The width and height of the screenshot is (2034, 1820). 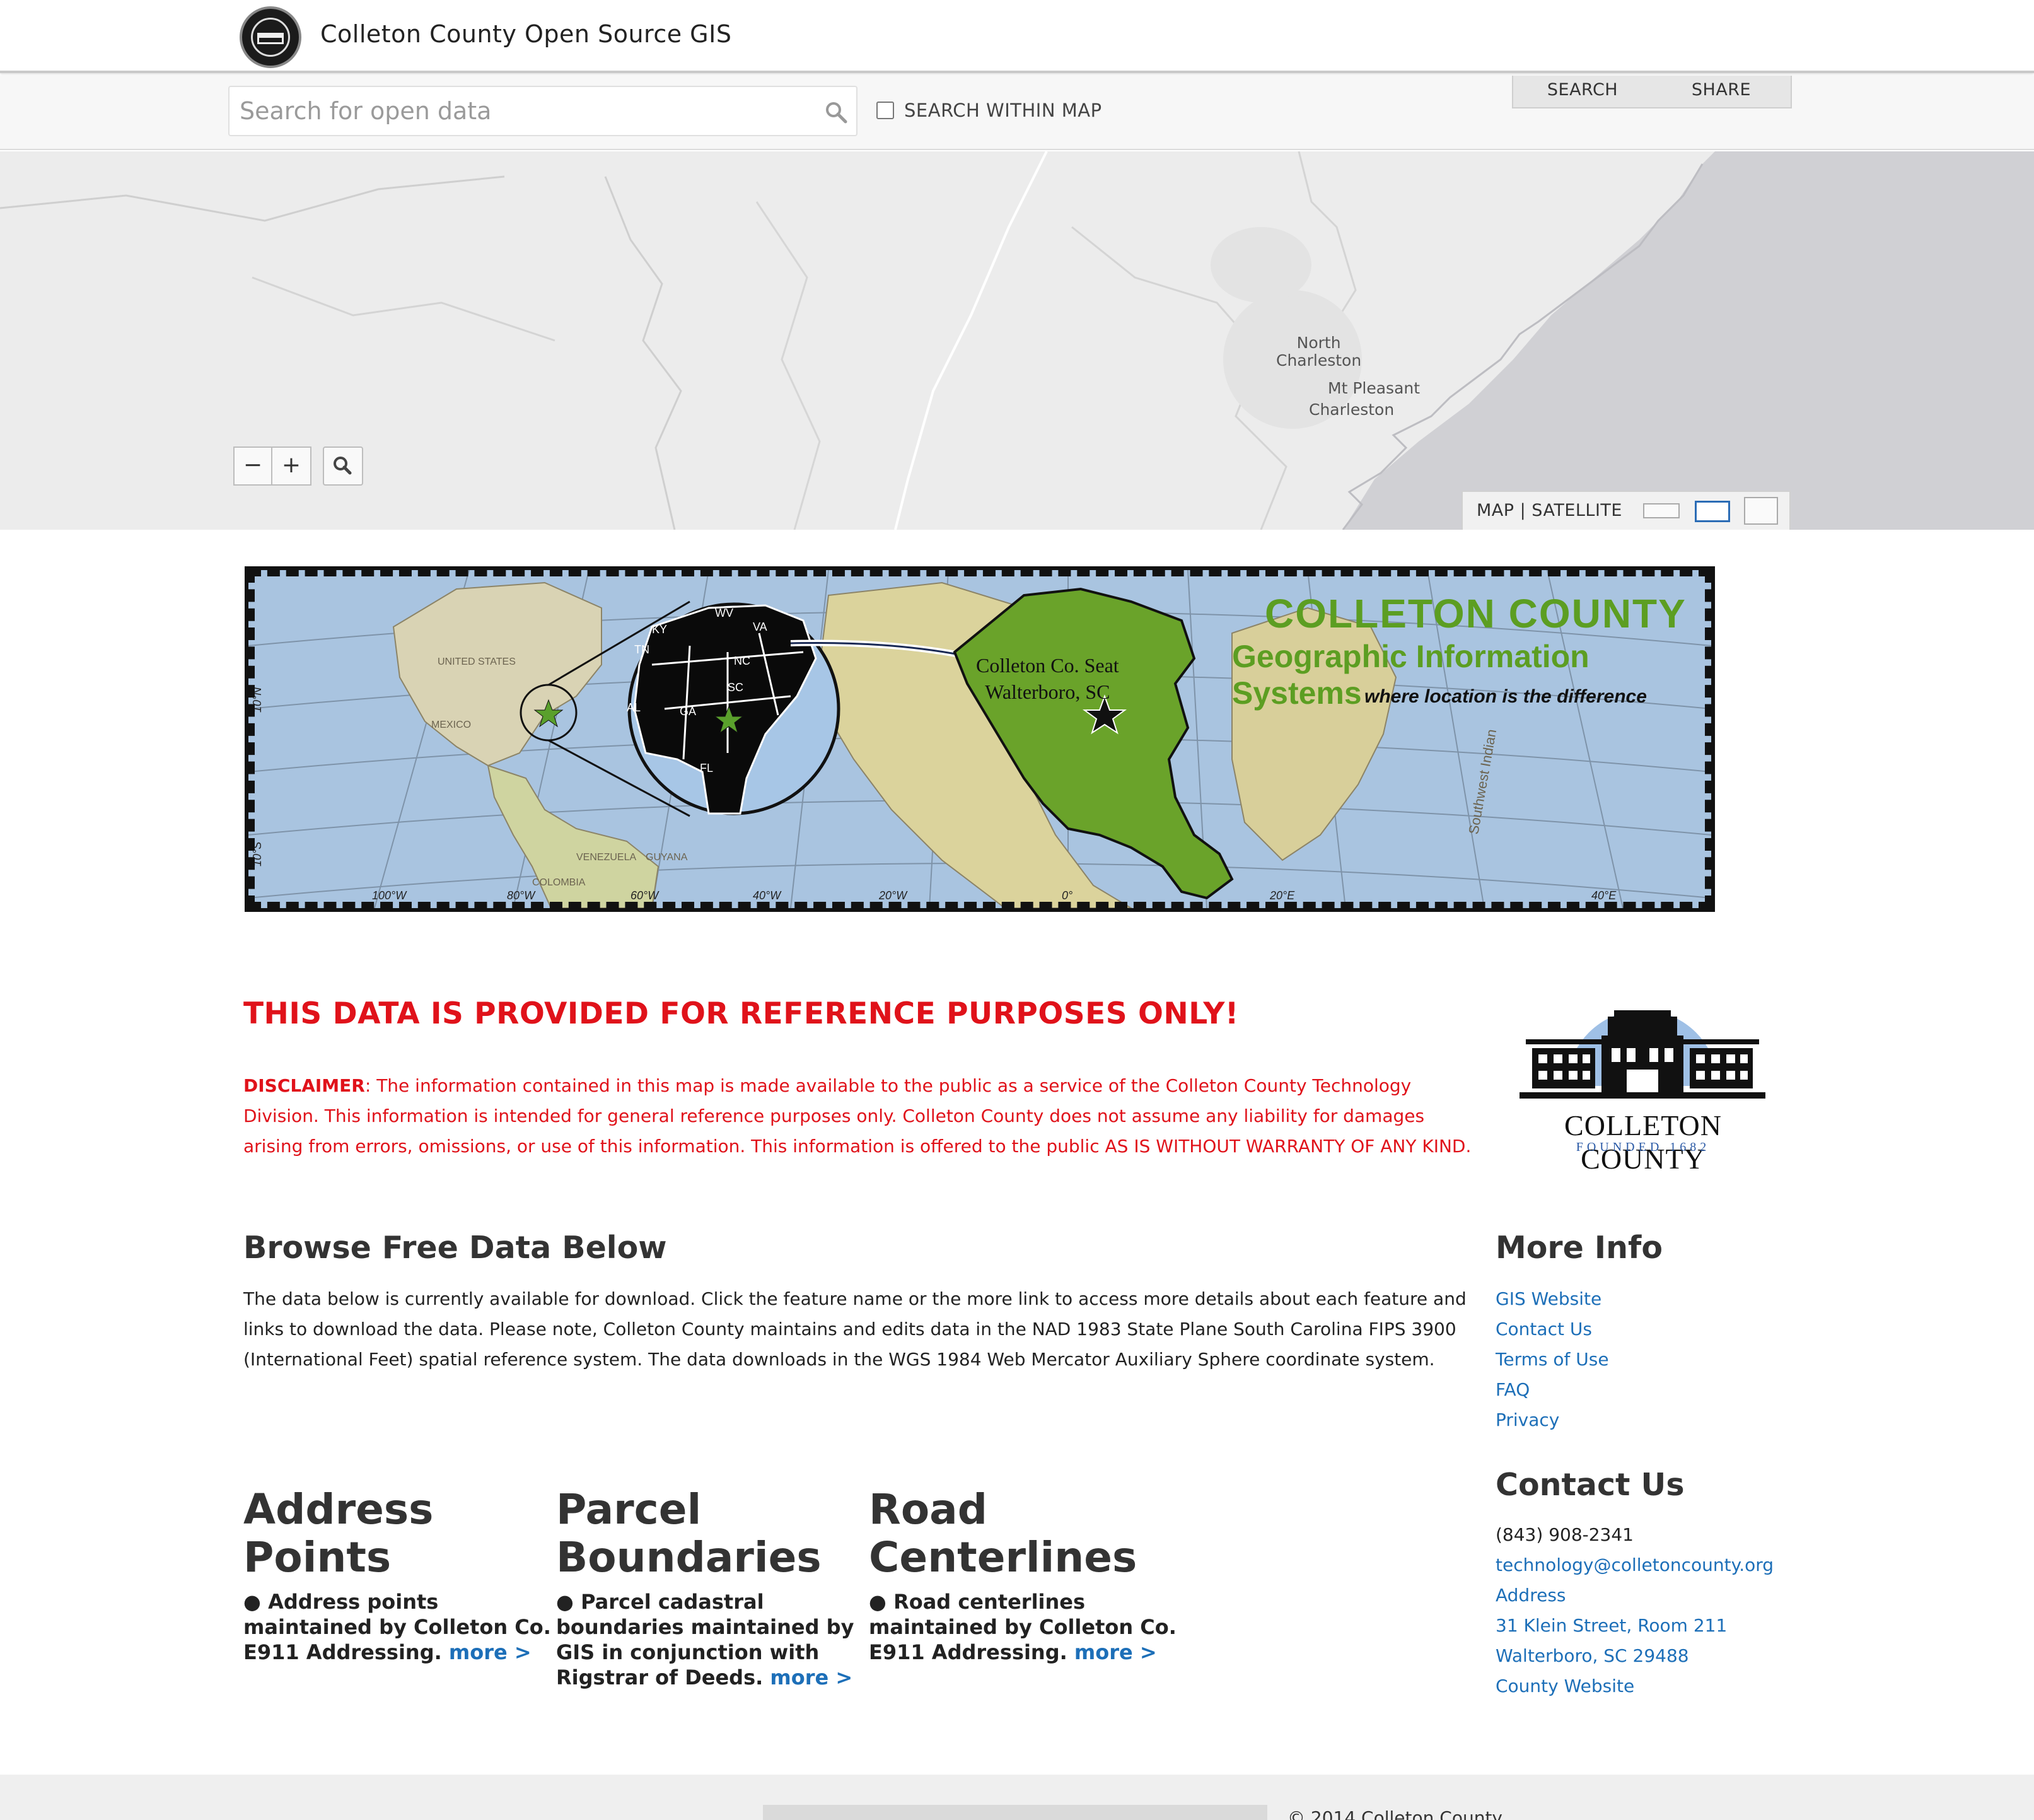 I want to click on county-seal-logo, so click(x=270, y=37).